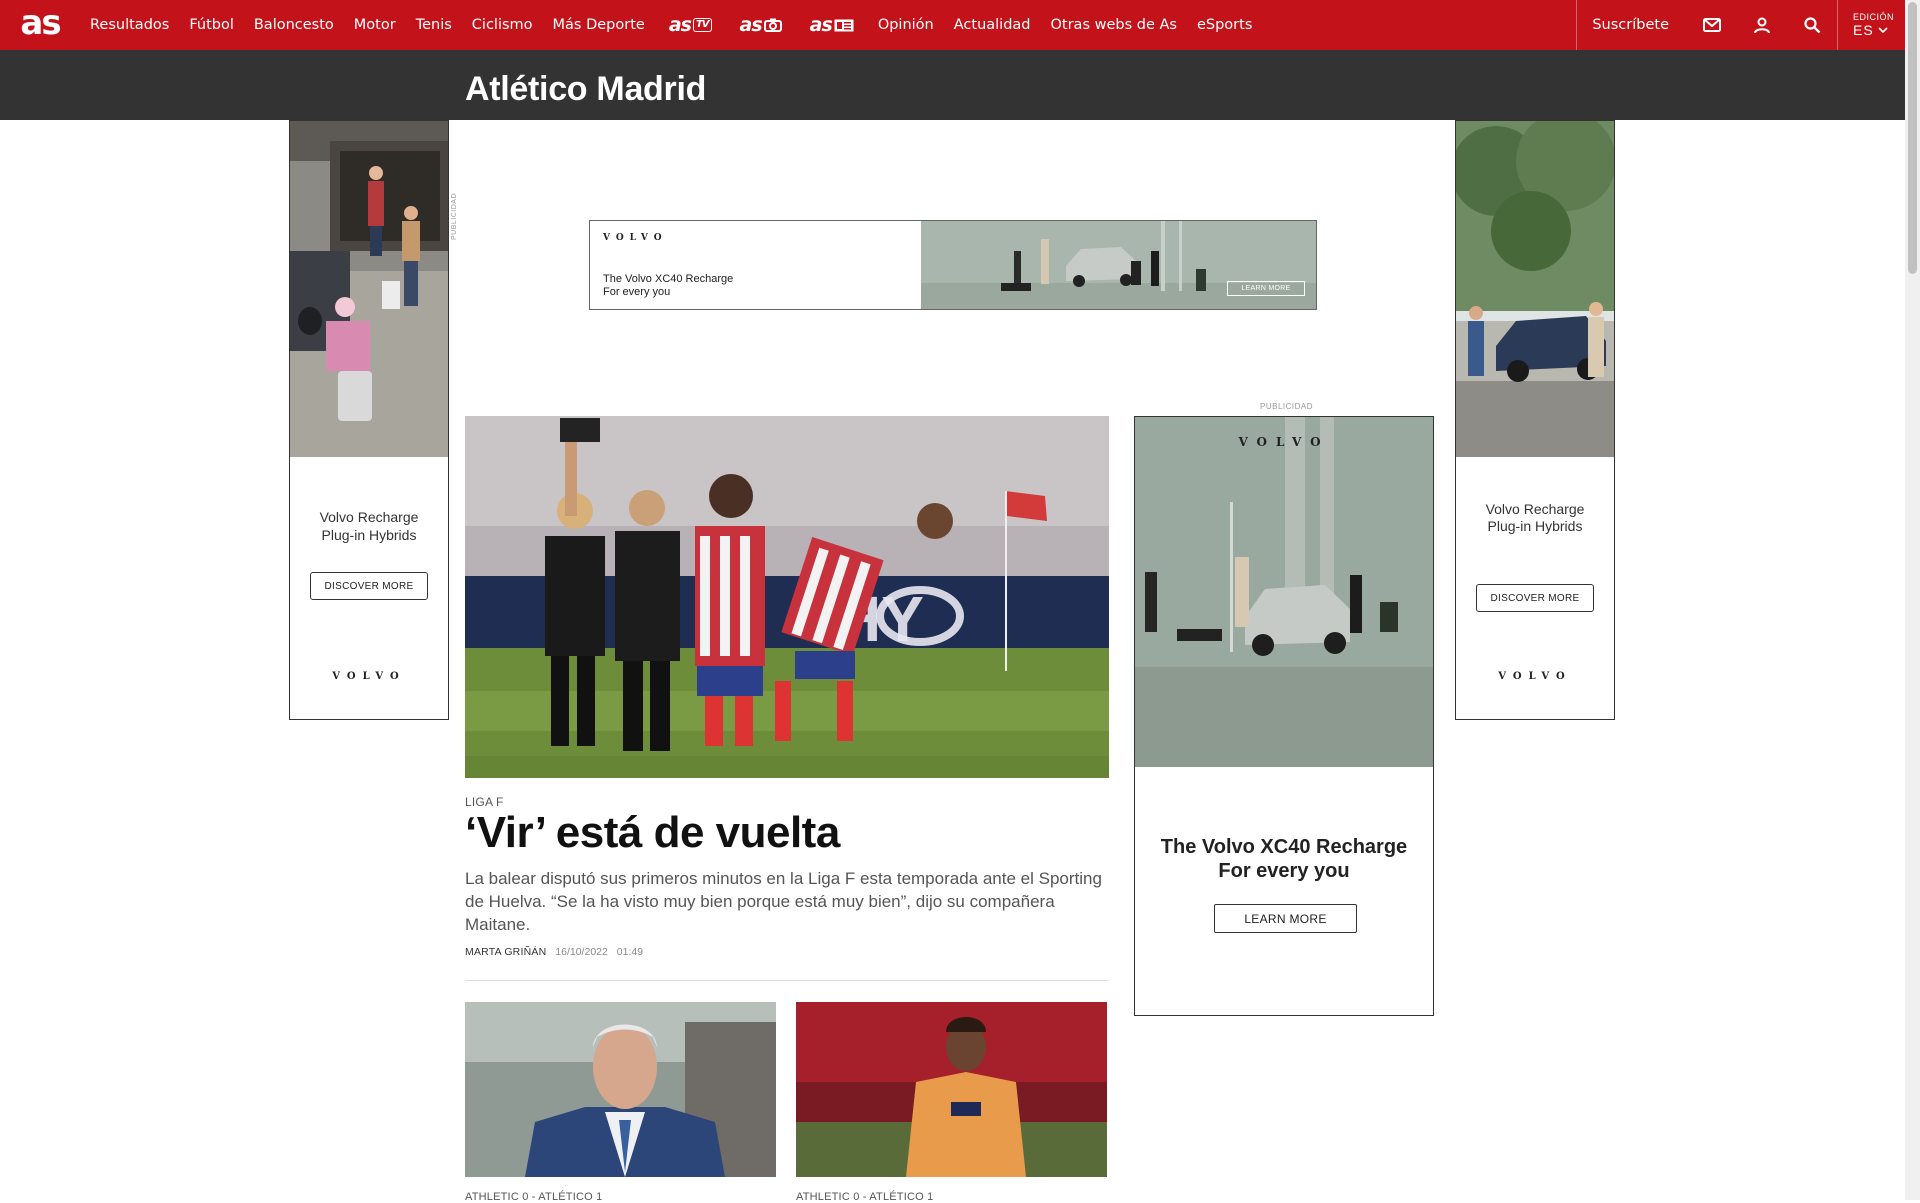 The image size is (1920, 1203). I want to click on nav-item-tenis: Tenis, so click(434, 25).